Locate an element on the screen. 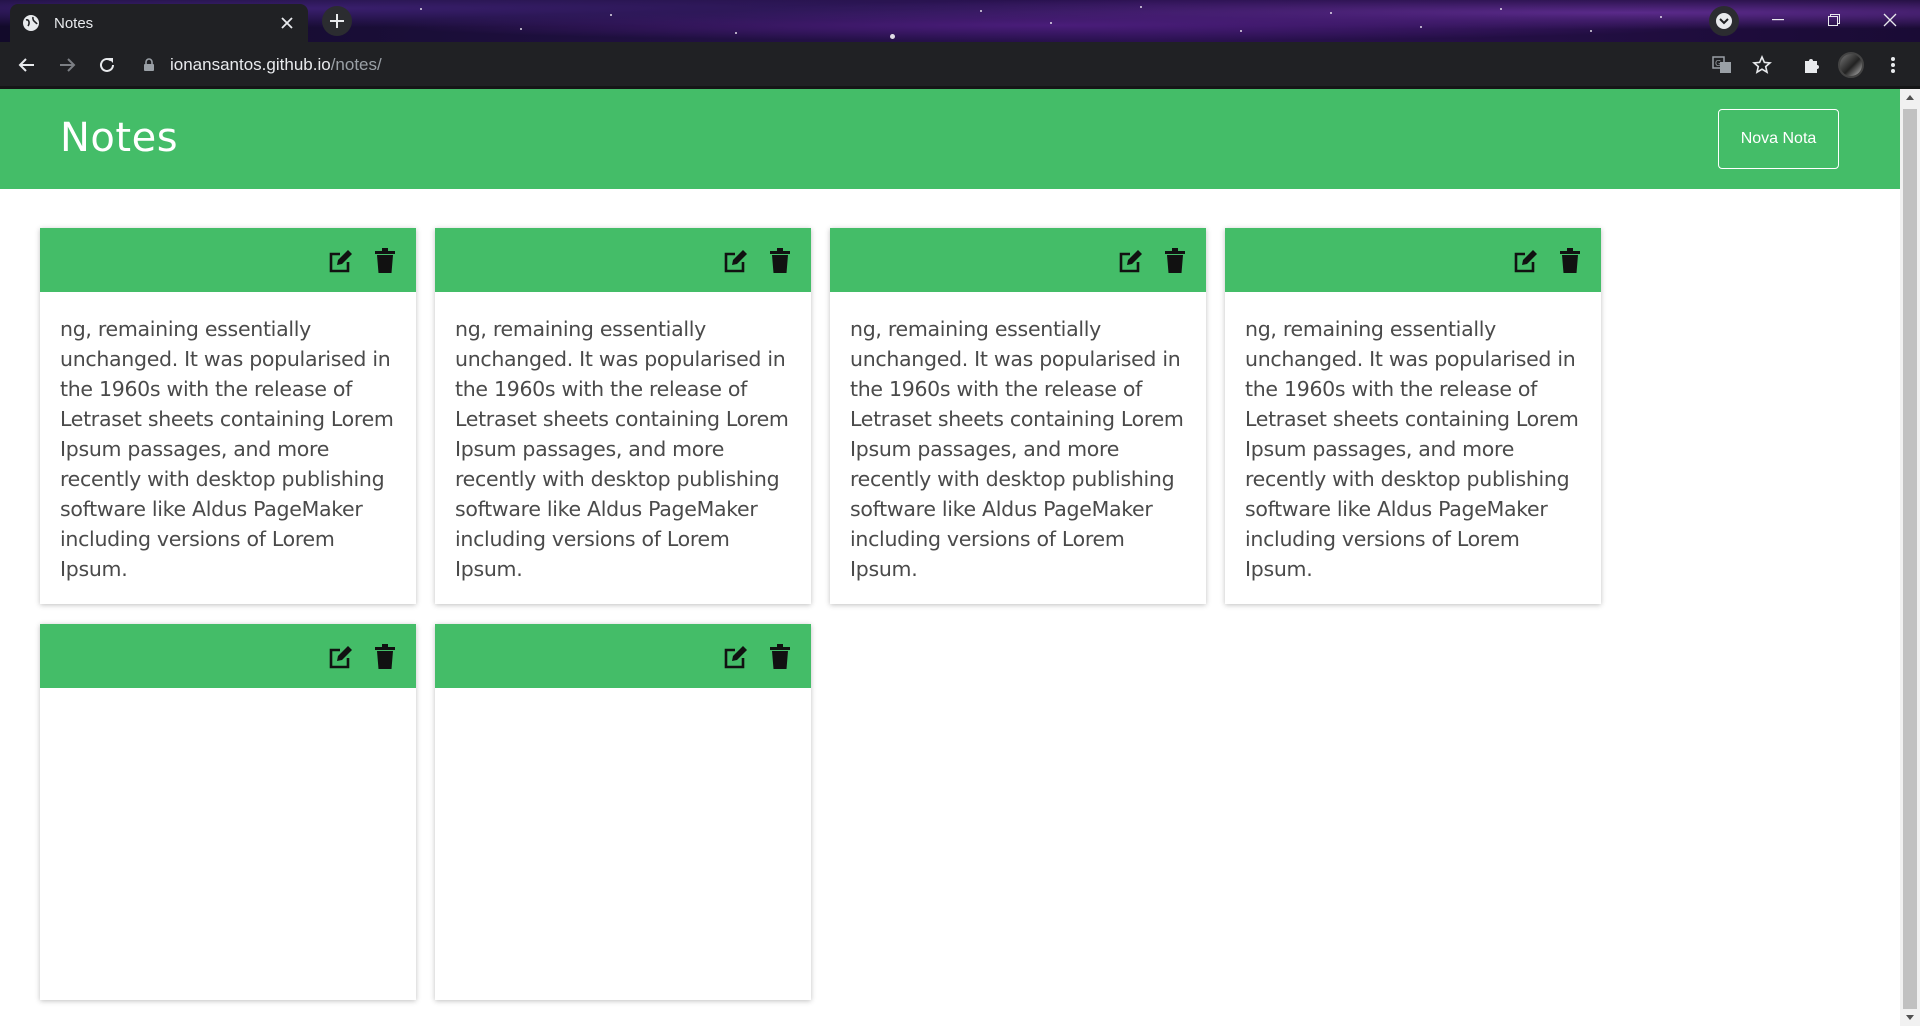 The height and width of the screenshot is (1026, 1920). extensions-button is located at coordinates (1812, 65).